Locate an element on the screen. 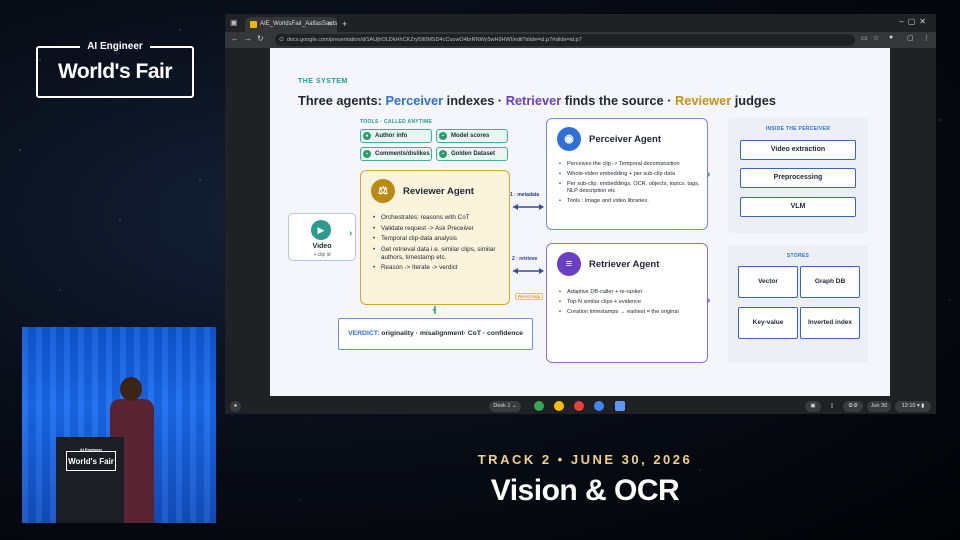 The width and height of the screenshot is (960, 540). bullet: Adaptive DB-caller + re-ranker is located at coordinates (630, 292).